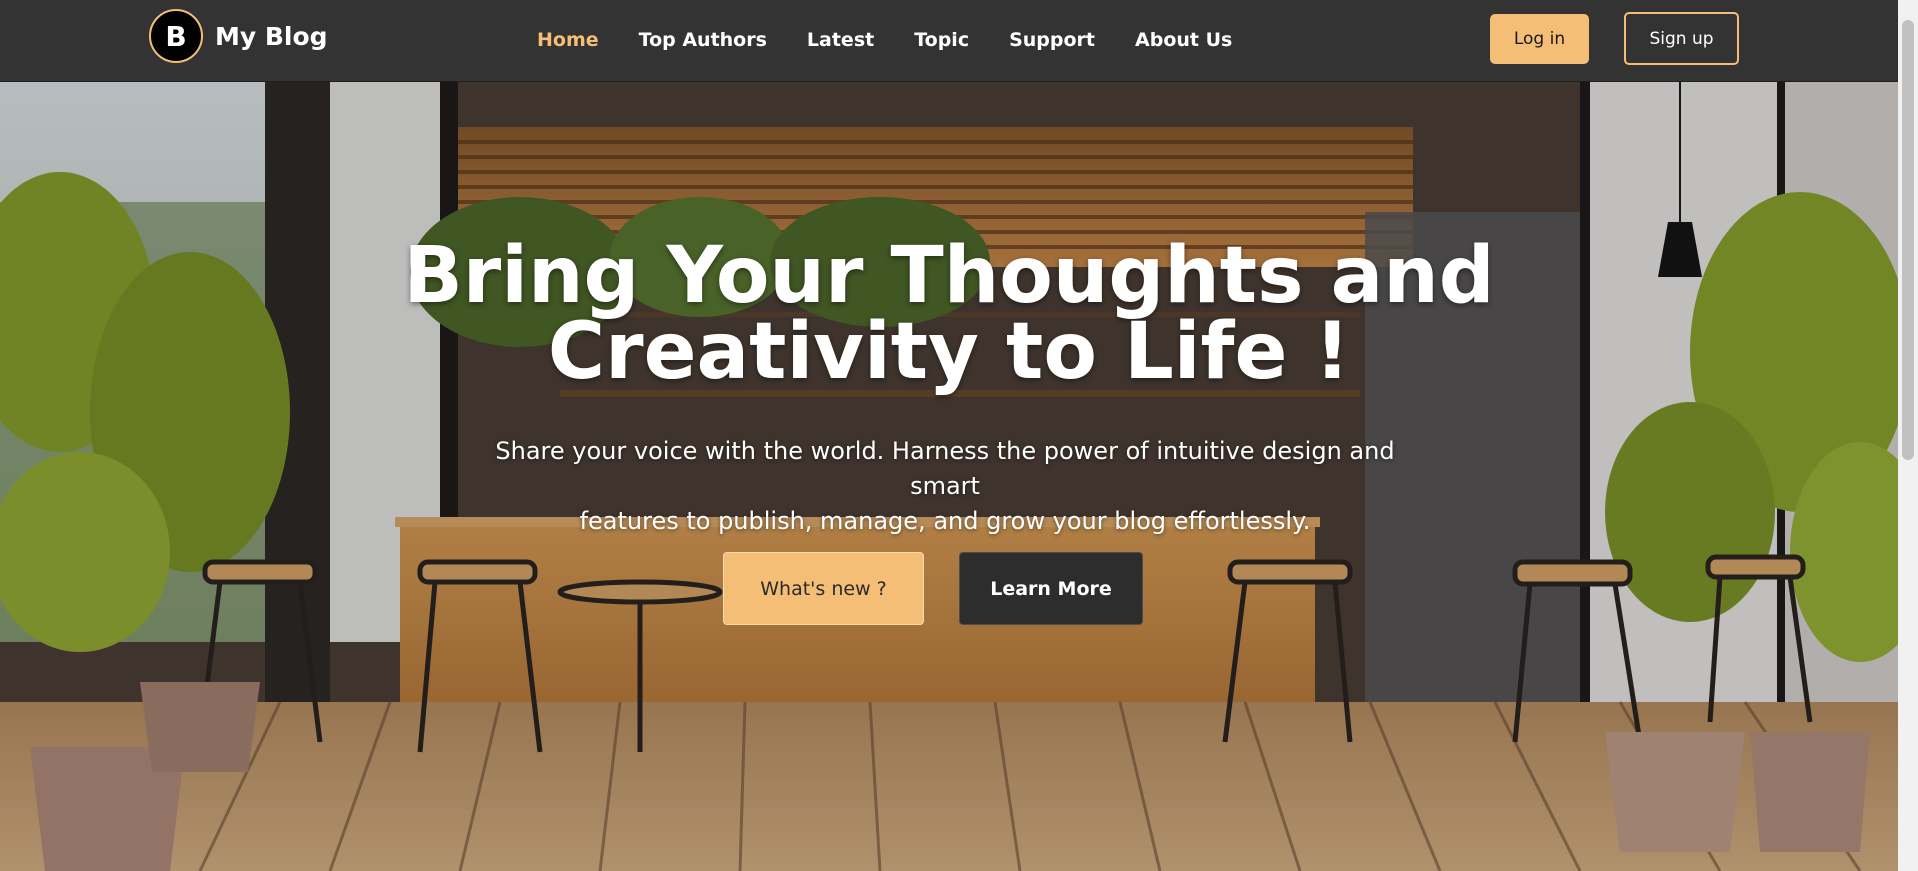 The width and height of the screenshot is (1918, 871). Describe the element at coordinates (703, 40) in the screenshot. I see `nav-item-top-authors: Top Authors` at that location.